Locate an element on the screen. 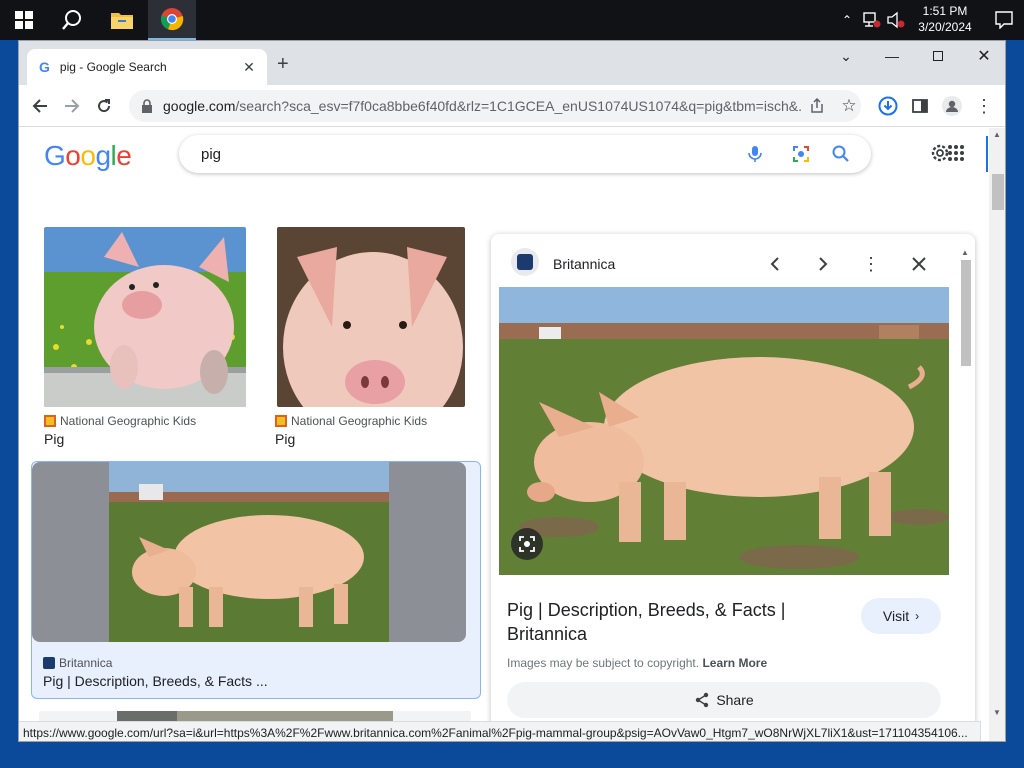 Image resolution: width=1024 pixels, height=768 pixels. arrow-left-icon is located at coordinates (39, 106).